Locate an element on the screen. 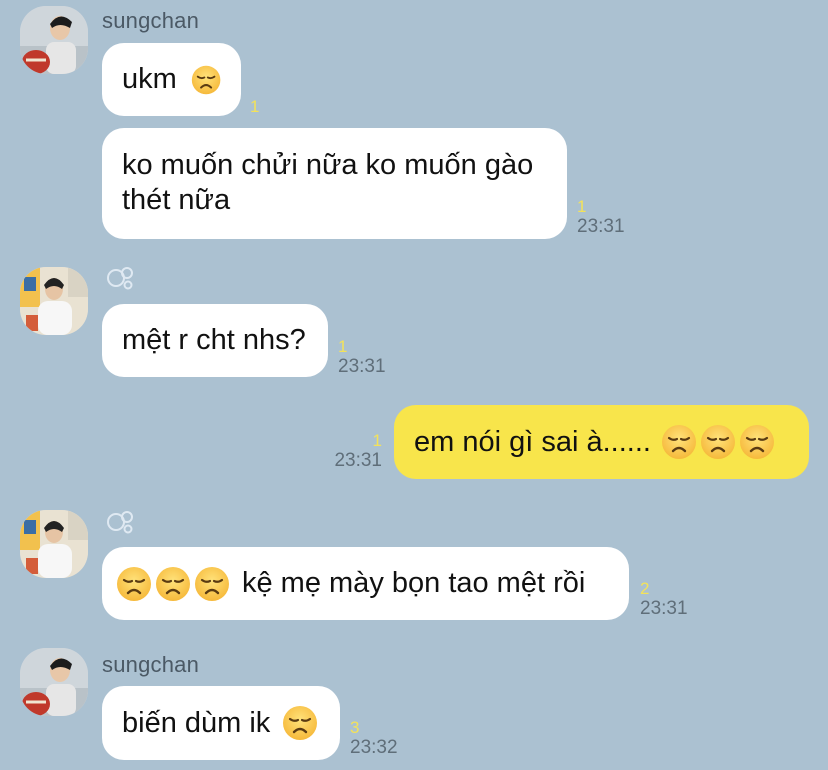  unread-count: 3 is located at coordinates (355, 727).